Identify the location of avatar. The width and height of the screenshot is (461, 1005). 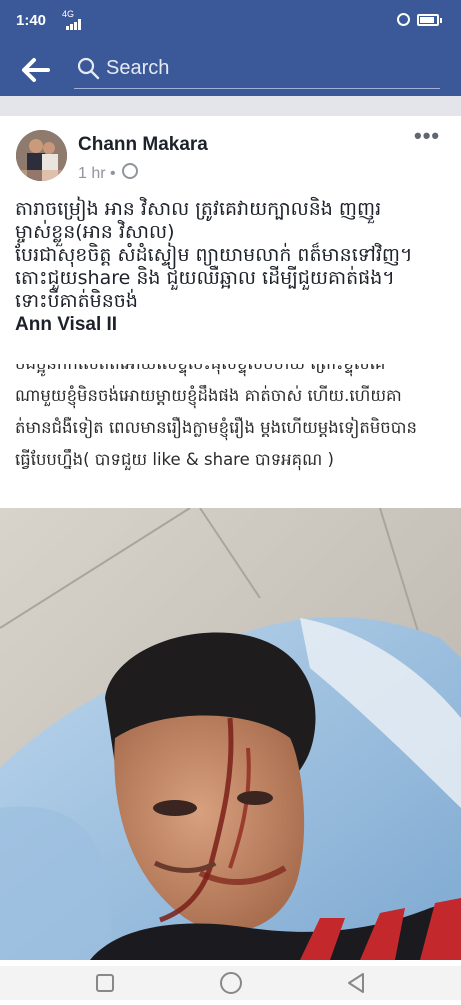
(41, 155).